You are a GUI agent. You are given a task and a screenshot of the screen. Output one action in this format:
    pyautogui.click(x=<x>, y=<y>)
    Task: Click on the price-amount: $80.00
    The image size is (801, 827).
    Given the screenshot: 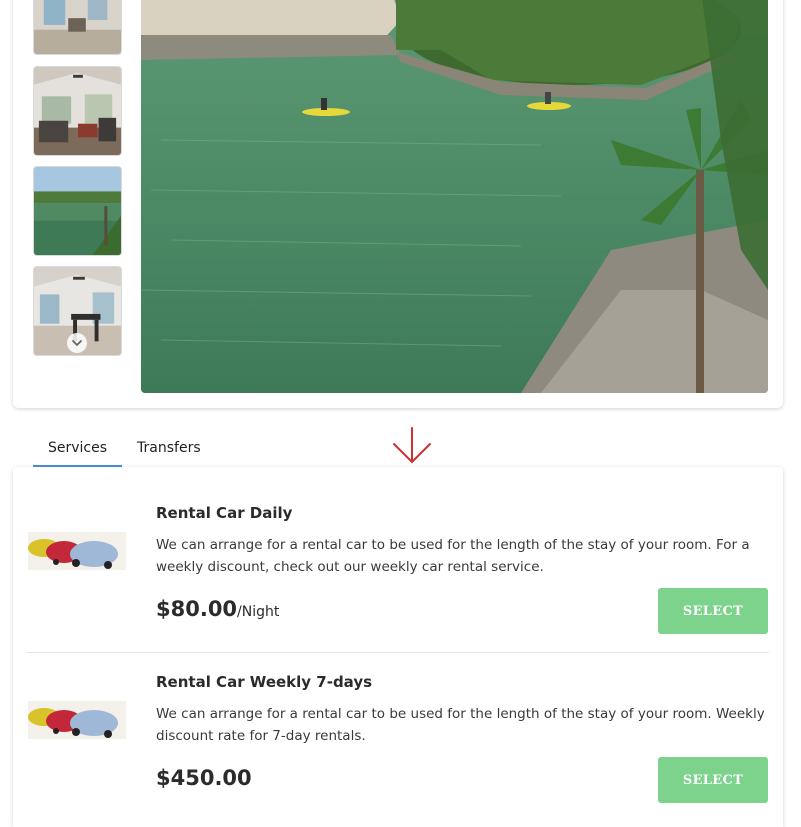 What is the action you would take?
    pyautogui.click(x=197, y=609)
    